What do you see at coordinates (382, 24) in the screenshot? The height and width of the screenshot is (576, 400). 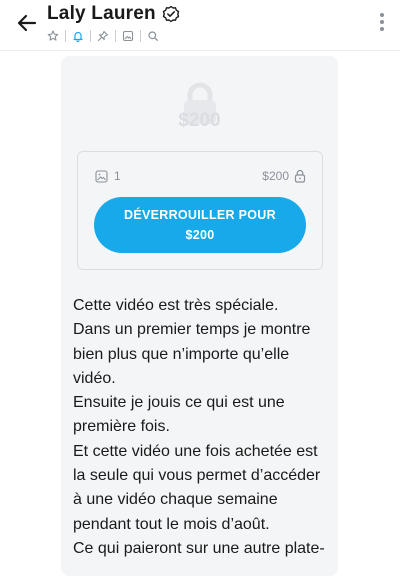 I see `more-vertical-icon` at bounding box center [382, 24].